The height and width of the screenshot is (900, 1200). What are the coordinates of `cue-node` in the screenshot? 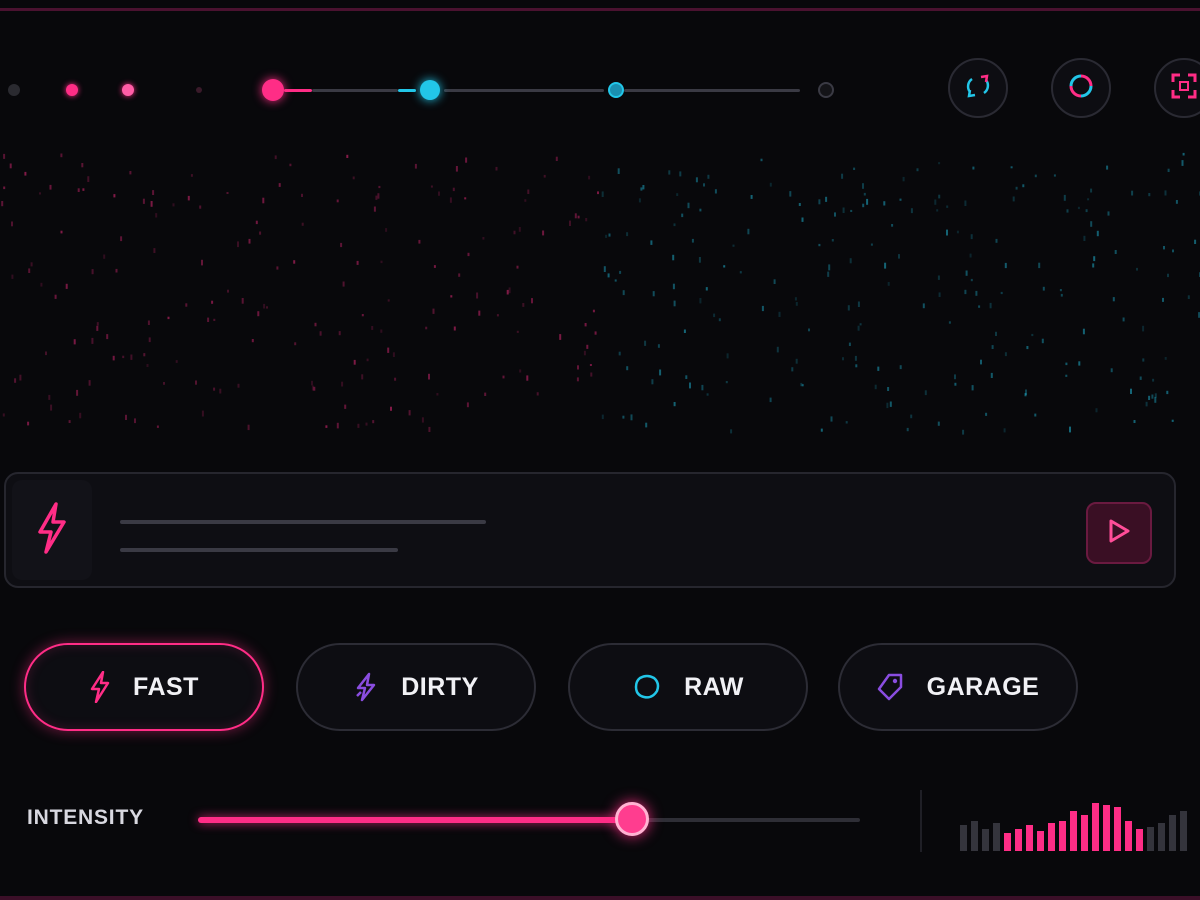 It's located at (430, 90).